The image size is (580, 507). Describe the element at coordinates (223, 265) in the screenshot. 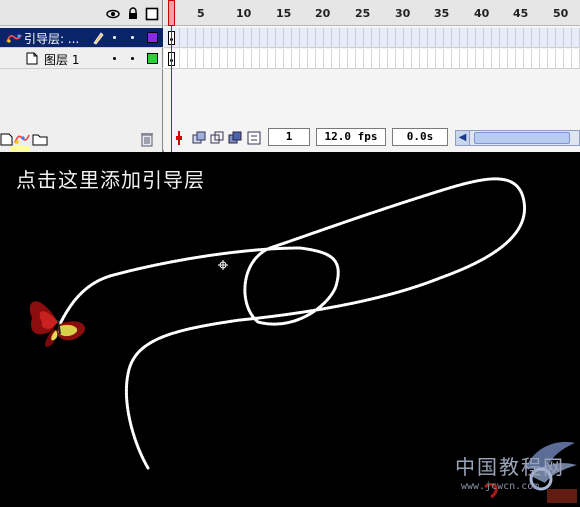

I see `registration-point-icon` at that location.